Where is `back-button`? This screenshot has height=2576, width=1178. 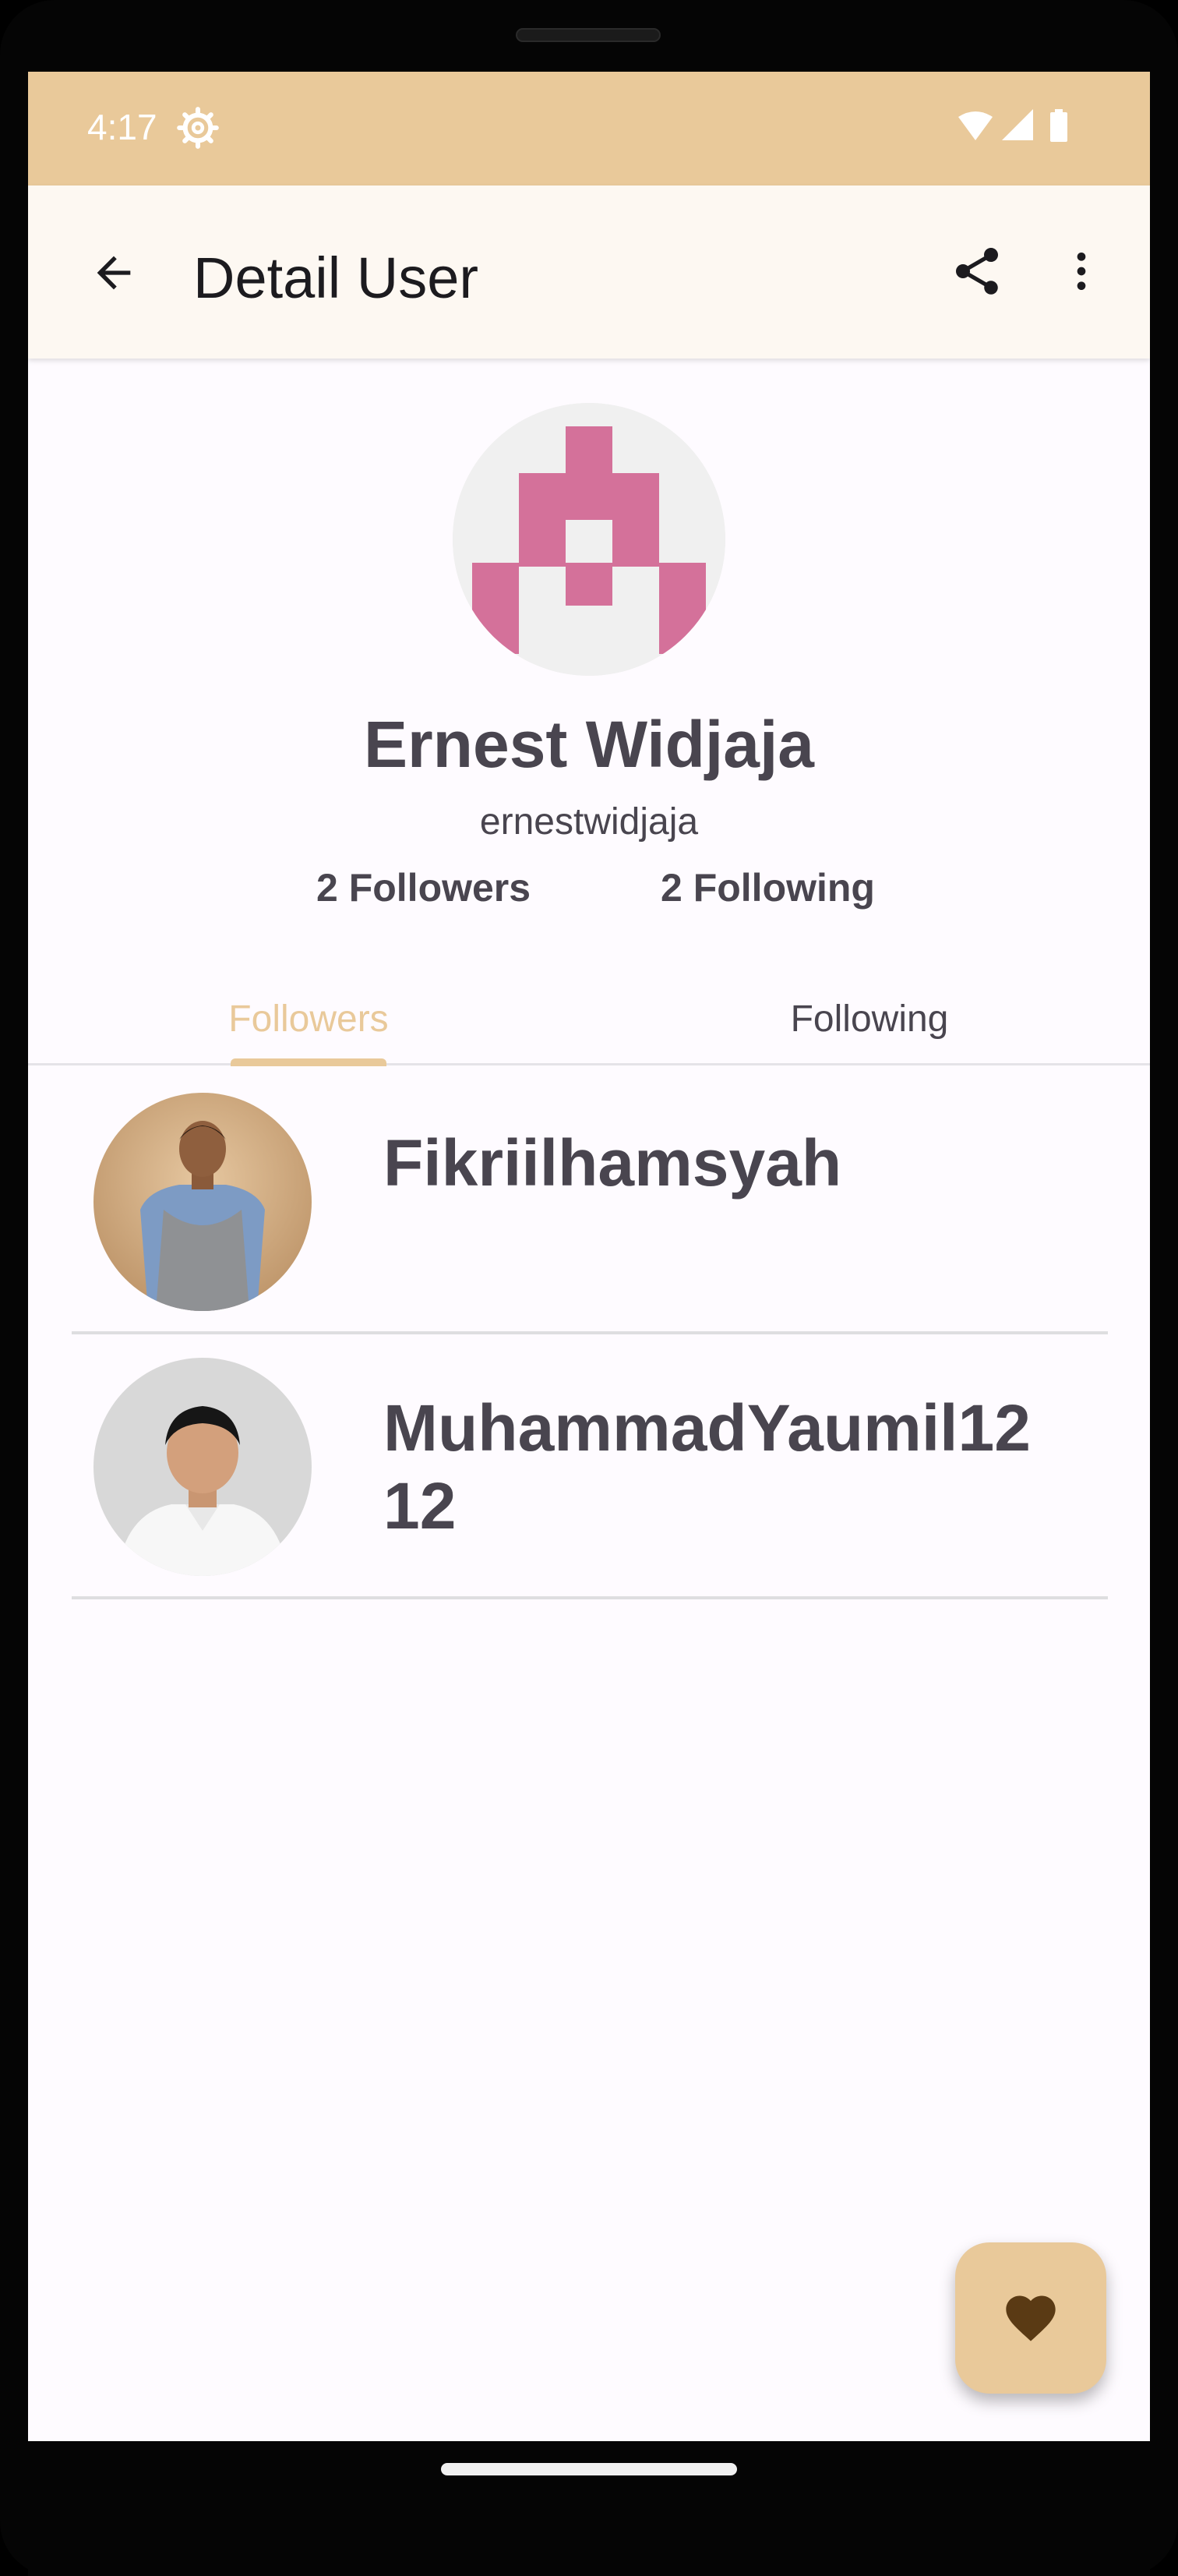 back-button is located at coordinates (114, 273).